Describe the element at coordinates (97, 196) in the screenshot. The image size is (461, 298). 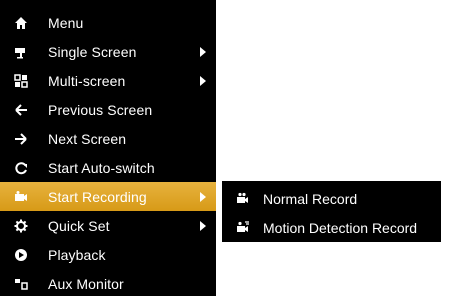
I see `menu-item-label: Start Recording` at that location.